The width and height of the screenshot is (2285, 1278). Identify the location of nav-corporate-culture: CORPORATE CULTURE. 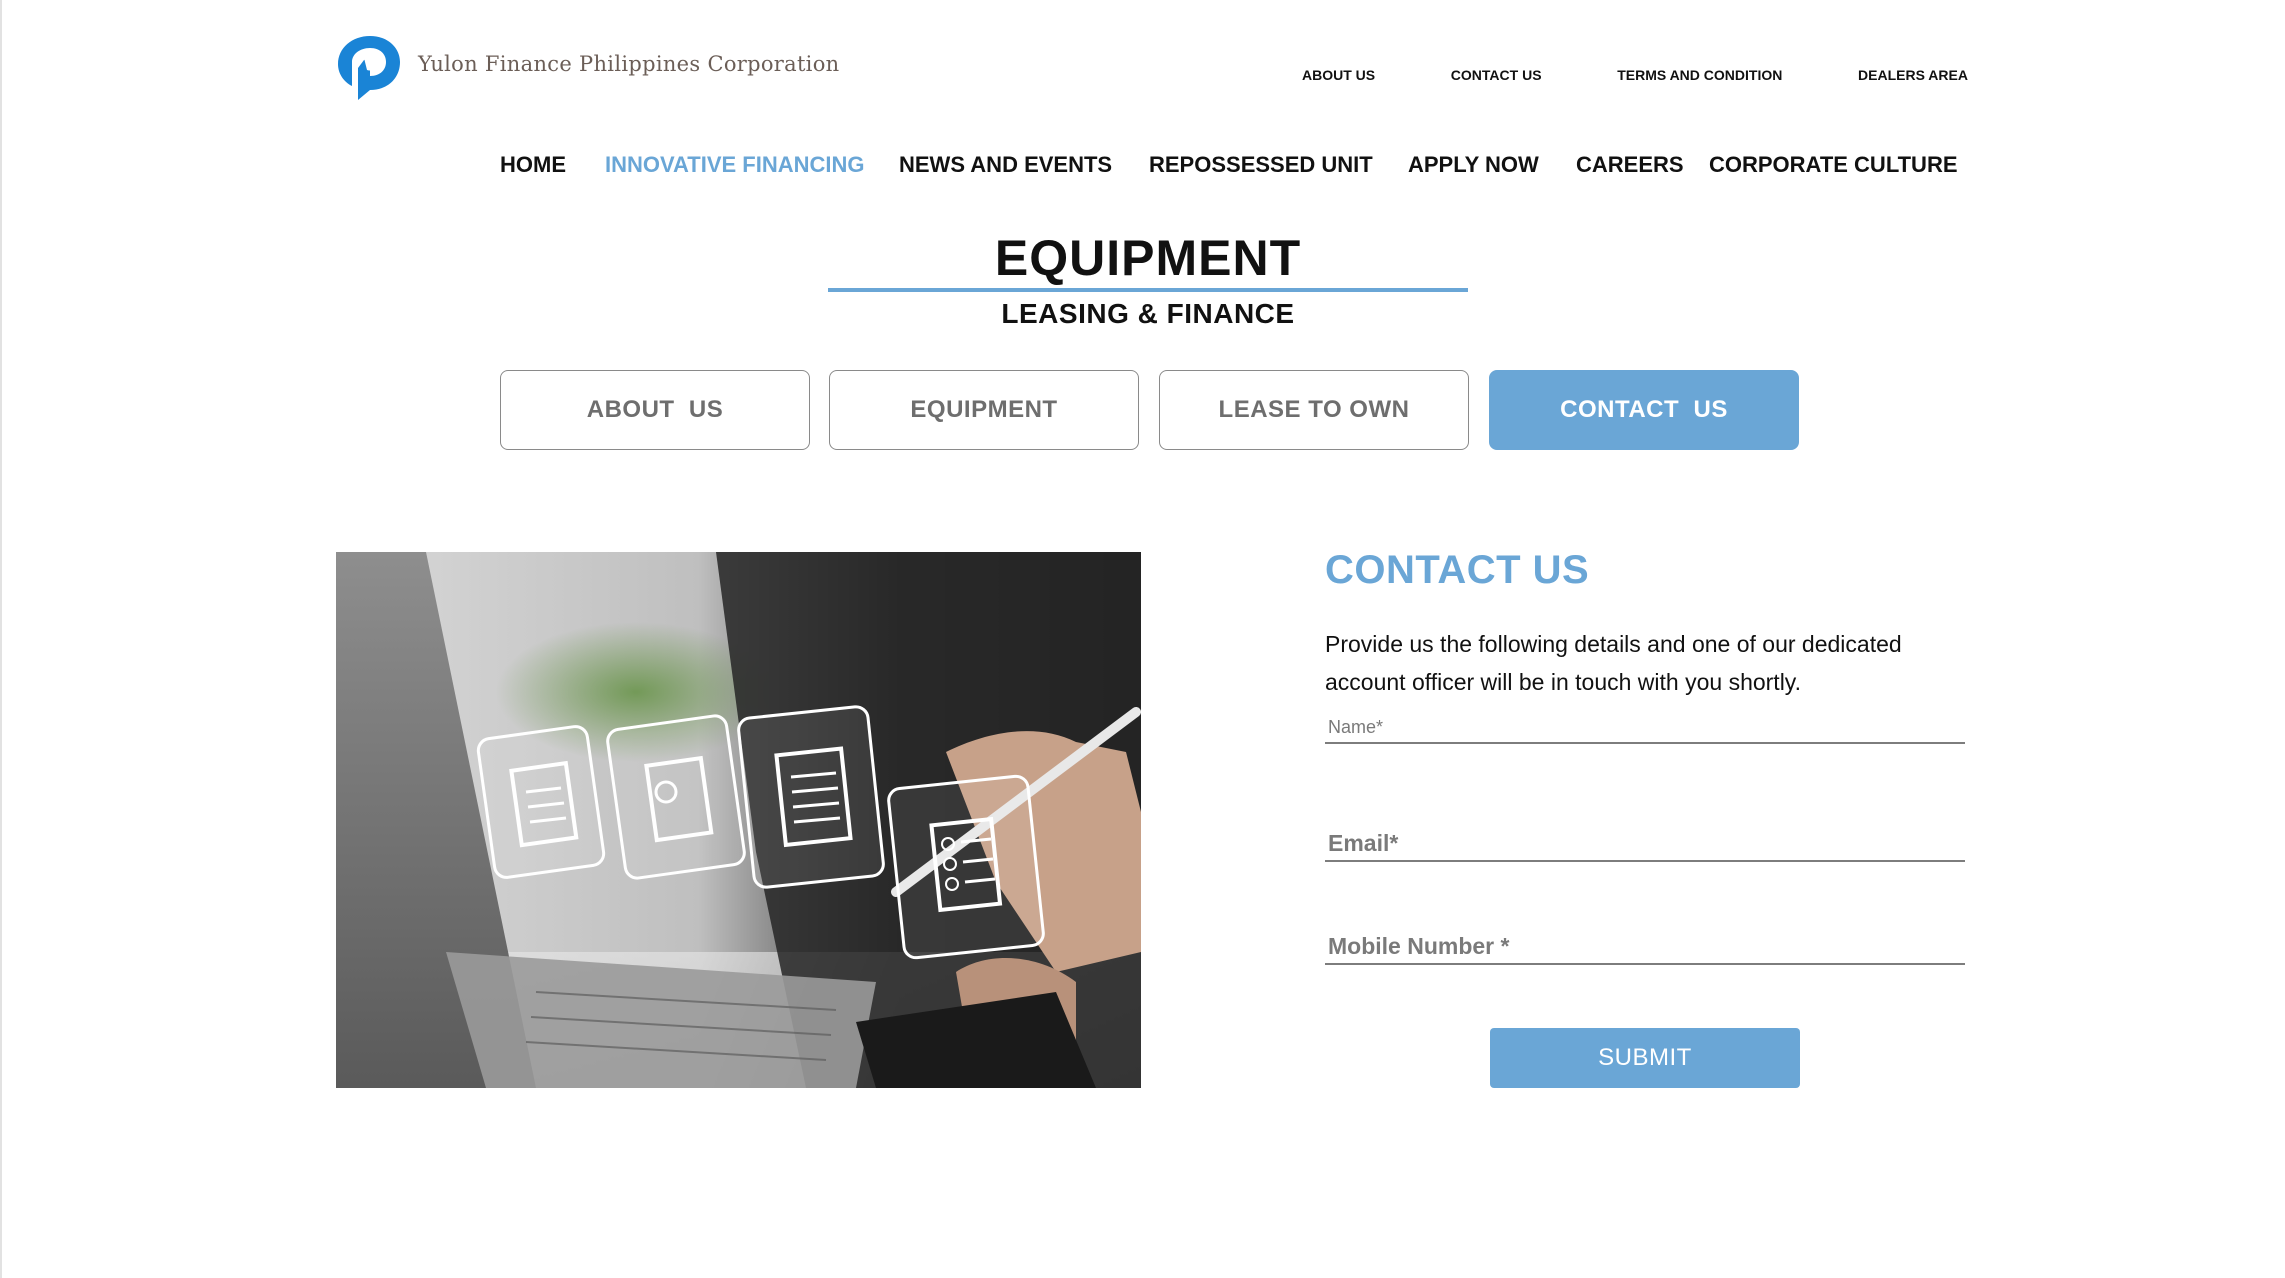
(1833, 165).